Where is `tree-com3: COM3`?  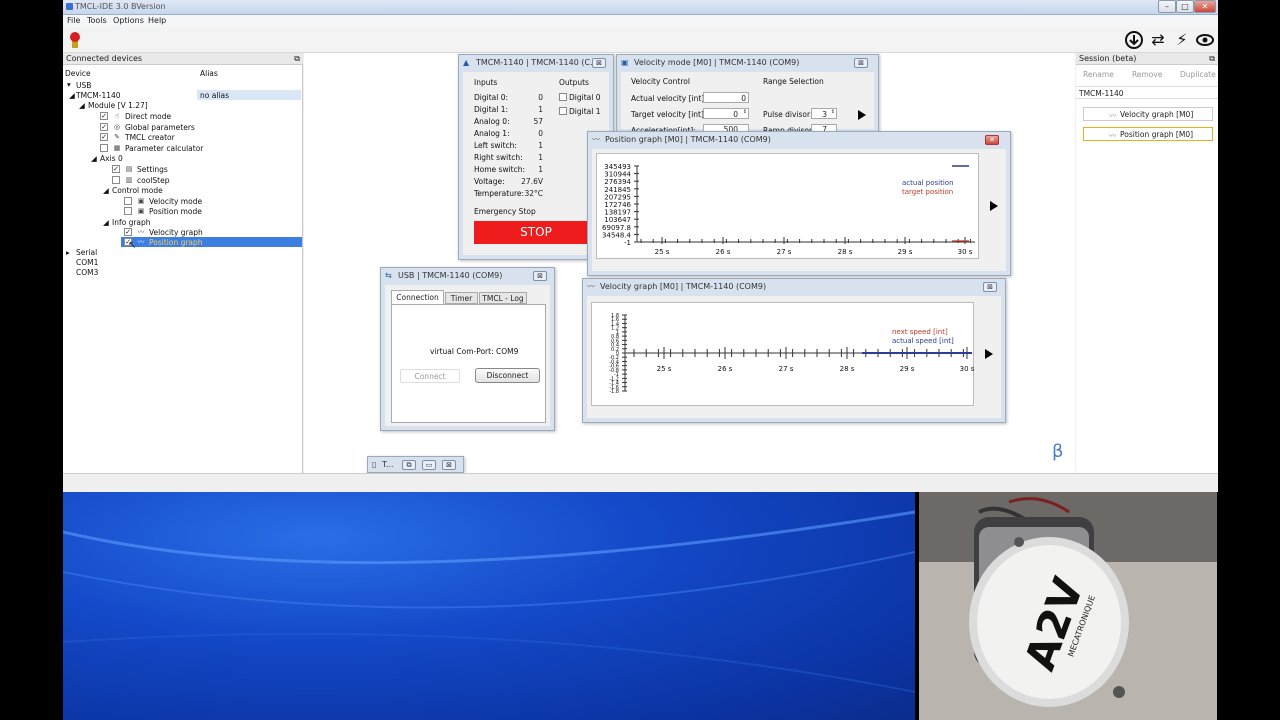
tree-com3: COM3 is located at coordinates (87, 272).